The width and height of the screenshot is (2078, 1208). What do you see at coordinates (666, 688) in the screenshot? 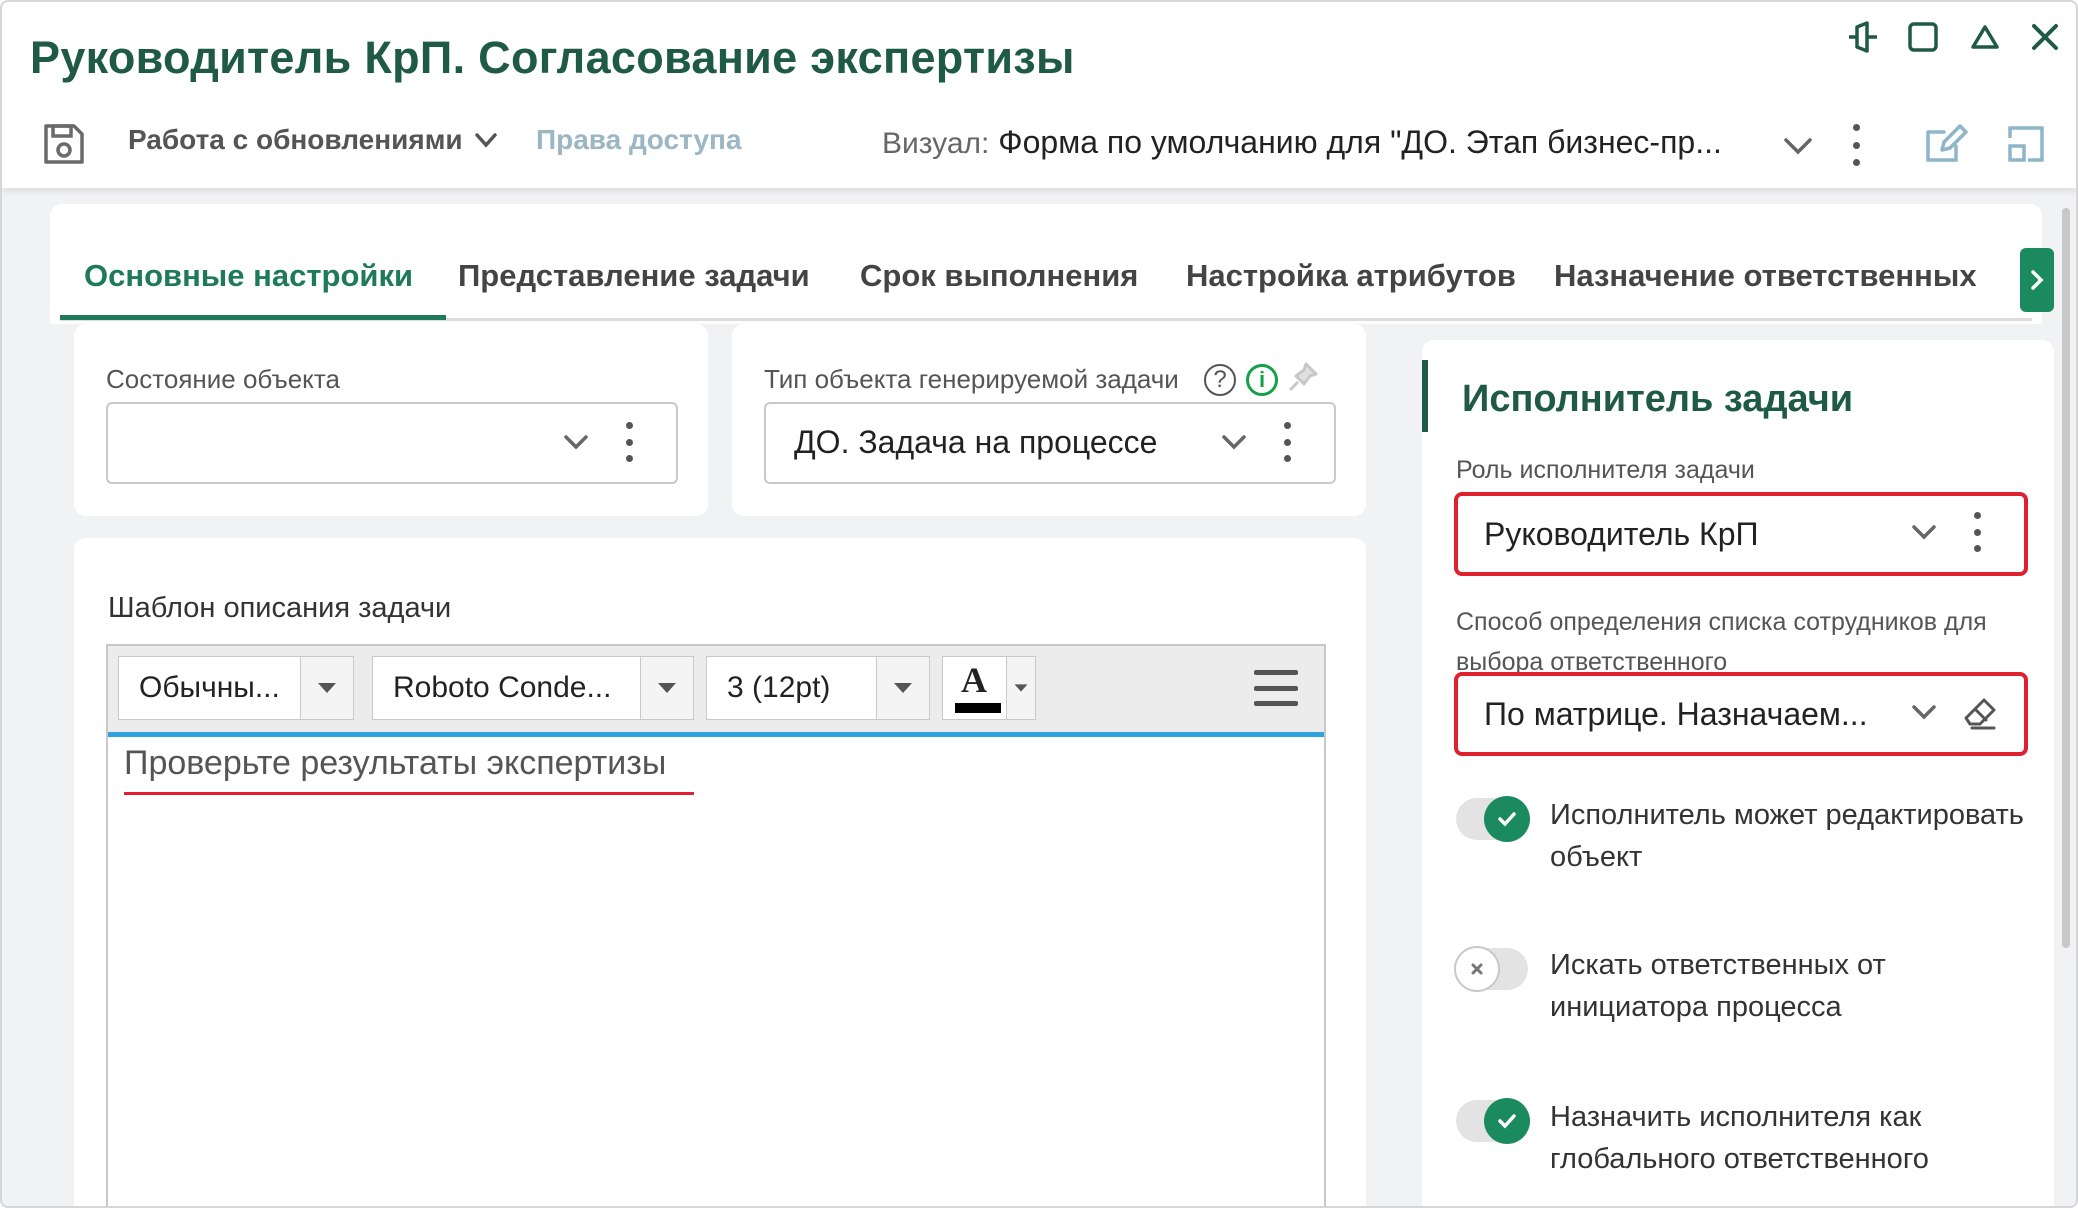
I see `font-family-caret-icon` at bounding box center [666, 688].